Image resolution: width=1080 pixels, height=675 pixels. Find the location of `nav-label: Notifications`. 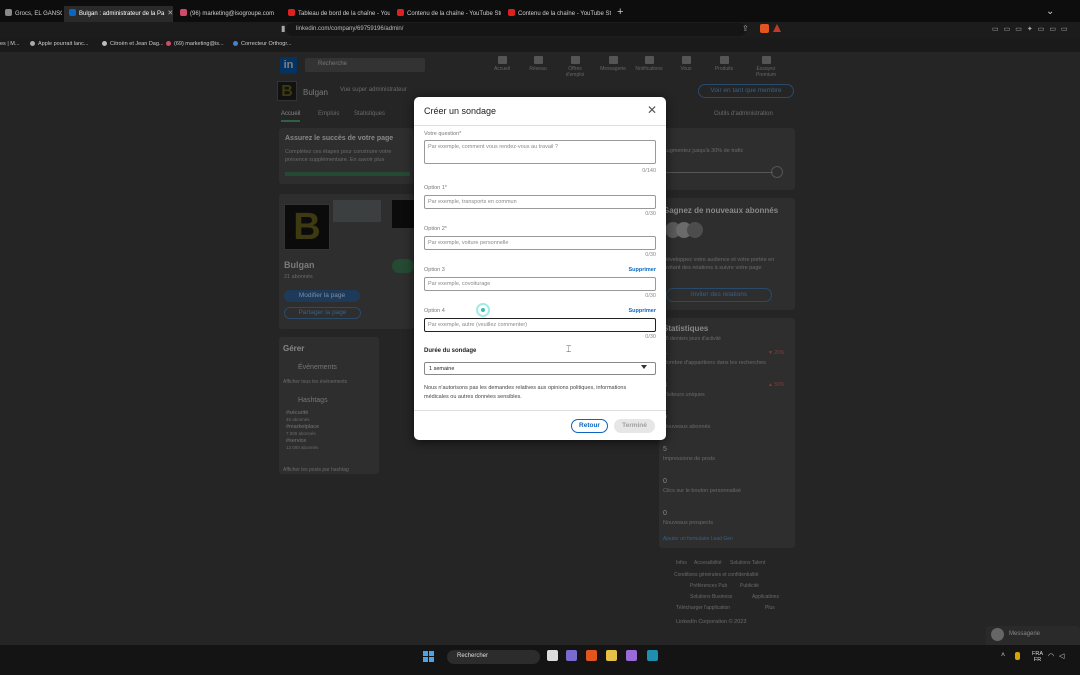

nav-label: Notifications is located at coordinates (649, 69).